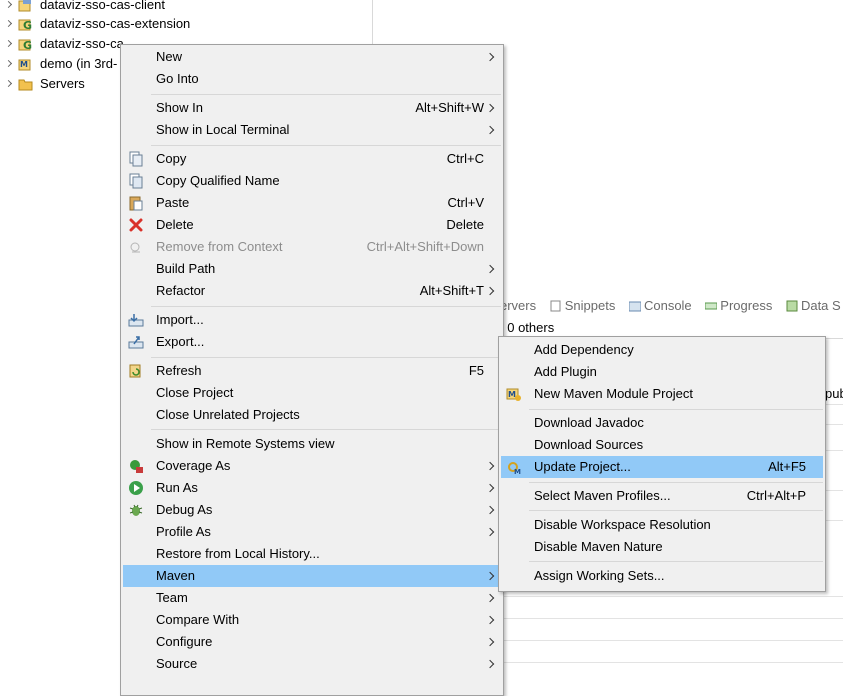  I want to click on menu-item-refactor: Refactor Alt+Shift+T, so click(312, 291).